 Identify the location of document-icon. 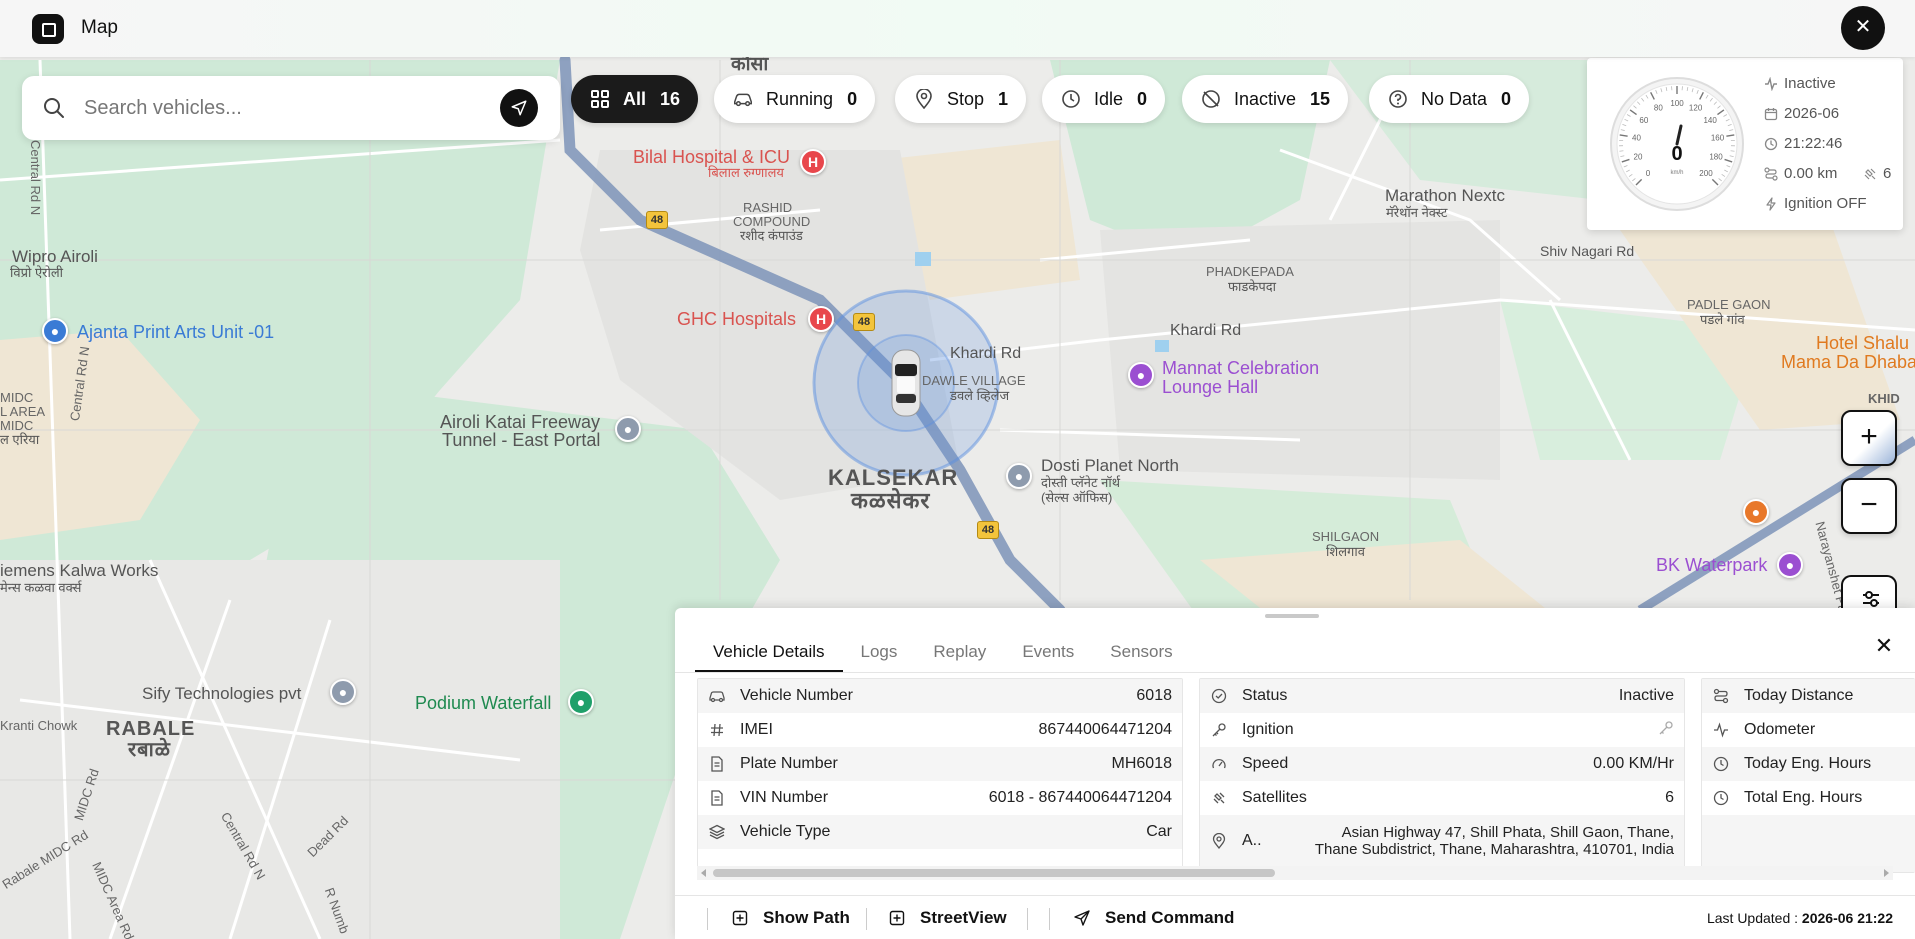
(717, 764).